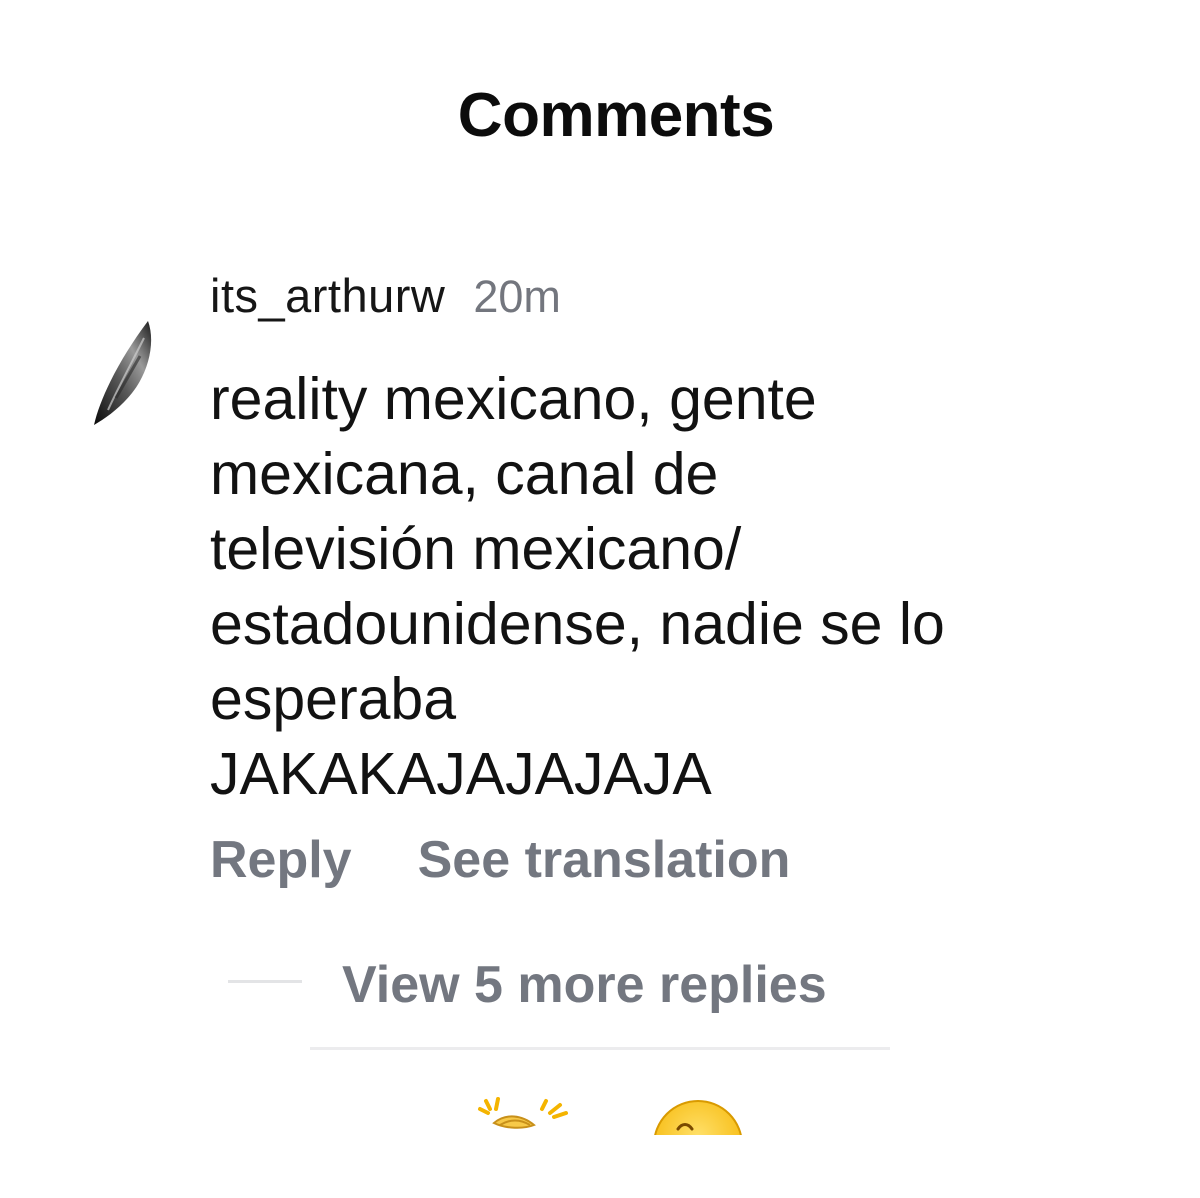  Describe the element at coordinates (281, 860) in the screenshot. I see `reply-button: Reply` at that location.